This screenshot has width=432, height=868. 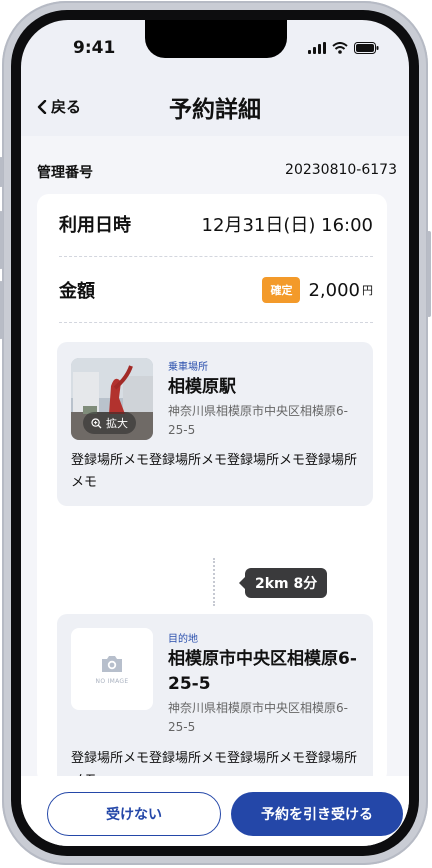 What do you see at coordinates (188, 367) in the screenshot?
I see `pickup-category: 乗車場所` at bounding box center [188, 367].